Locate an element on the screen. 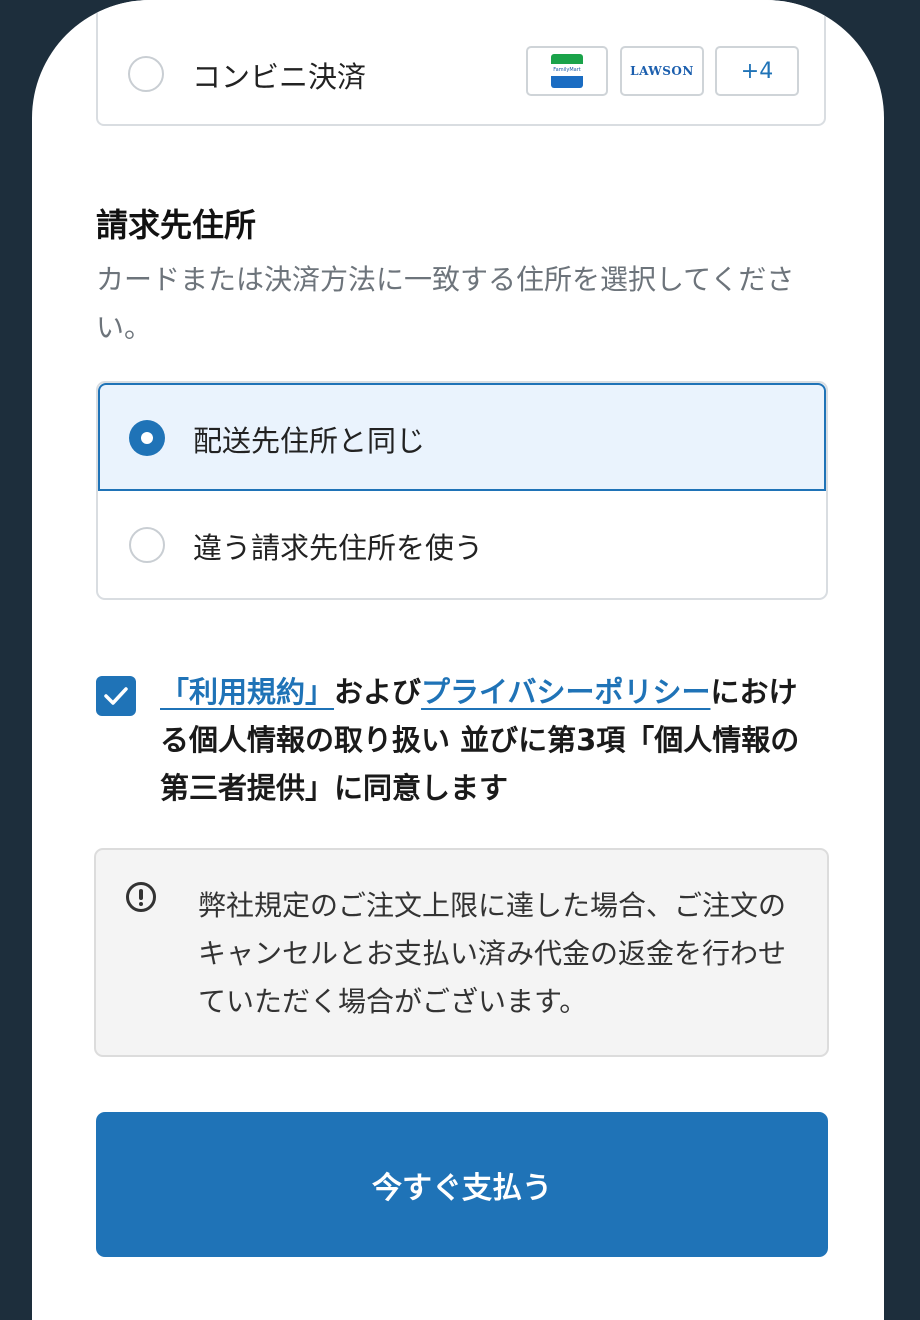 This screenshot has height=1320, width=920. pay-now-button: 今すぐ支払う is located at coordinates (462, 1184).